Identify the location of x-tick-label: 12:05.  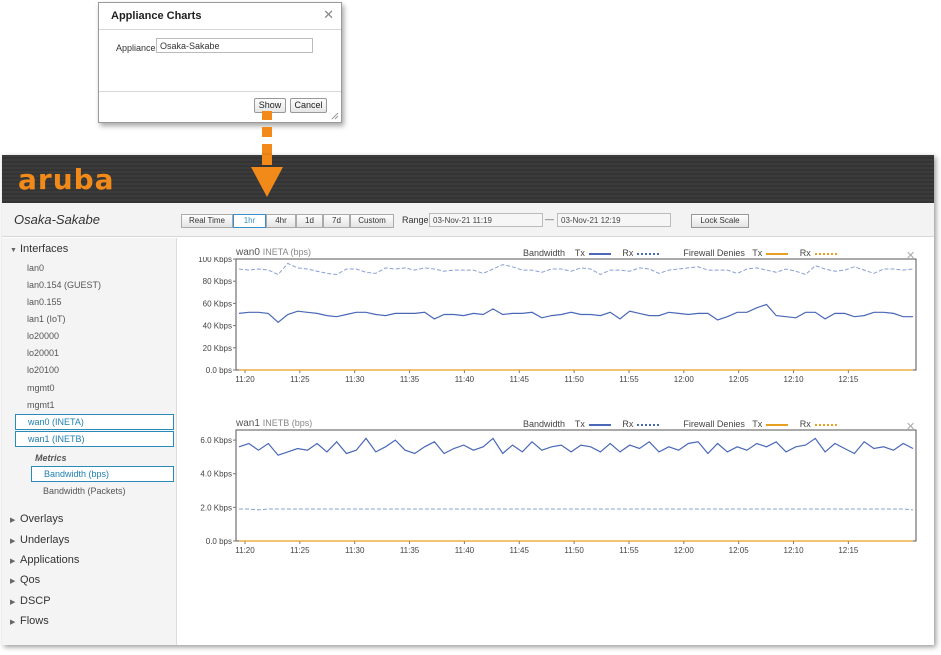
(739, 379).